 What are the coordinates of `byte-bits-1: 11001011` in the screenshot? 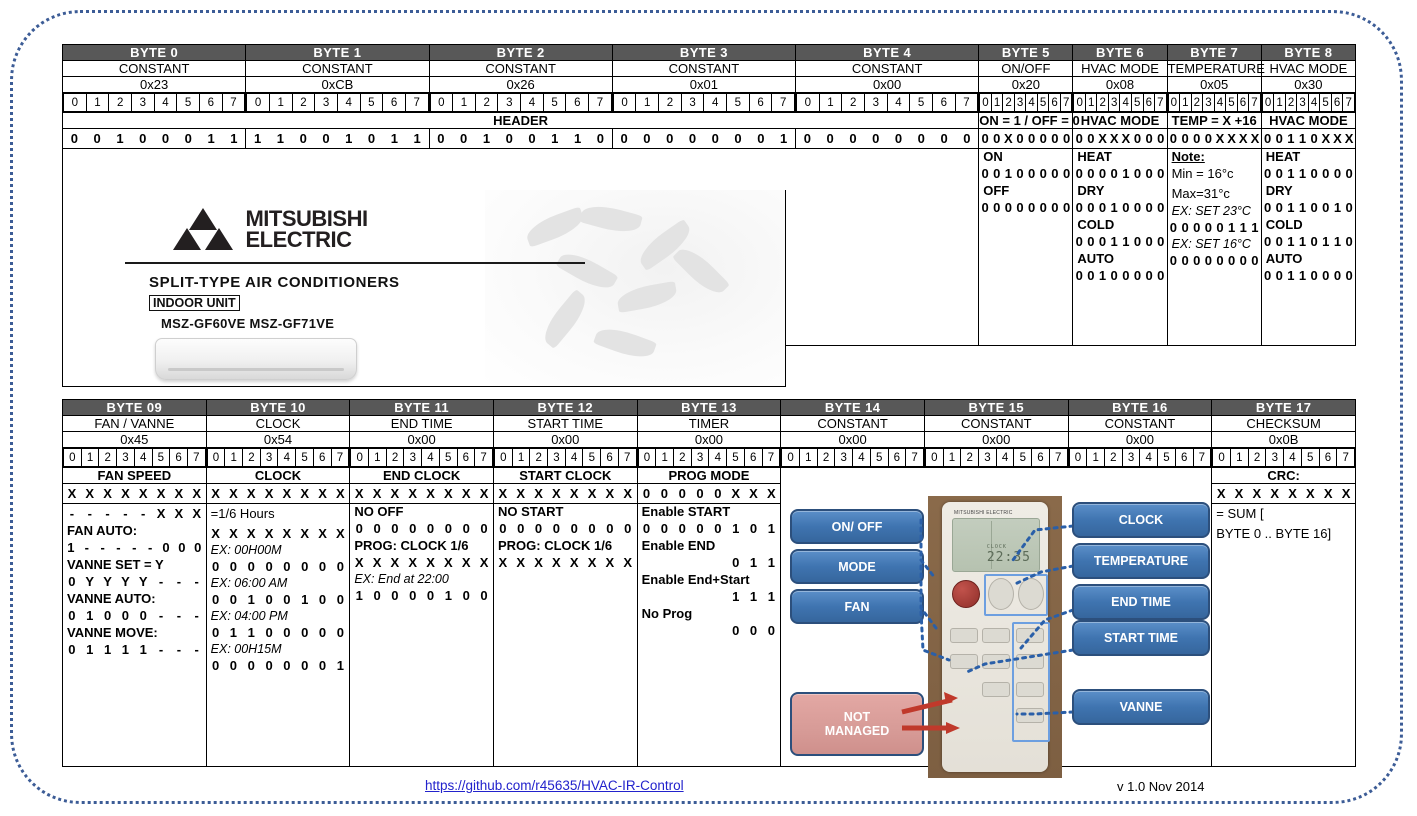 It's located at (337, 138).